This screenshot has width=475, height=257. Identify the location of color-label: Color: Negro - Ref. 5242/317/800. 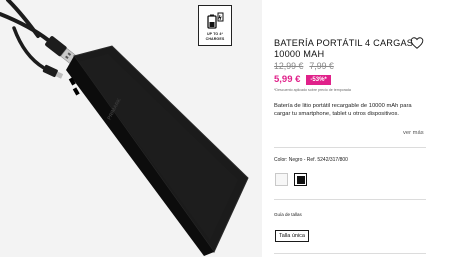
(311, 160).